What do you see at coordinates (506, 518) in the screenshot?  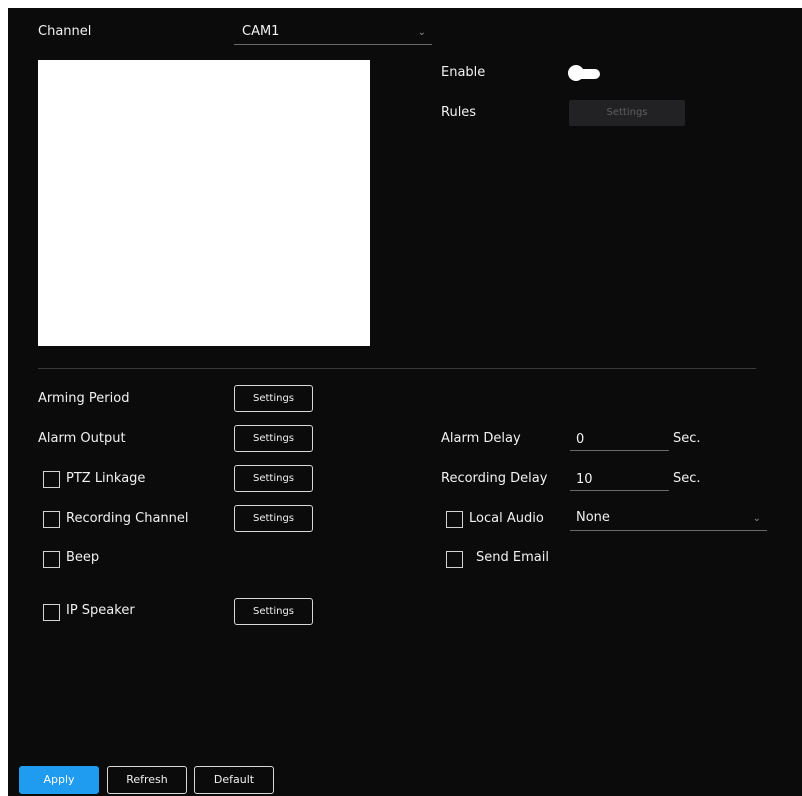 I see `local-audio-label: Local Audio` at bounding box center [506, 518].